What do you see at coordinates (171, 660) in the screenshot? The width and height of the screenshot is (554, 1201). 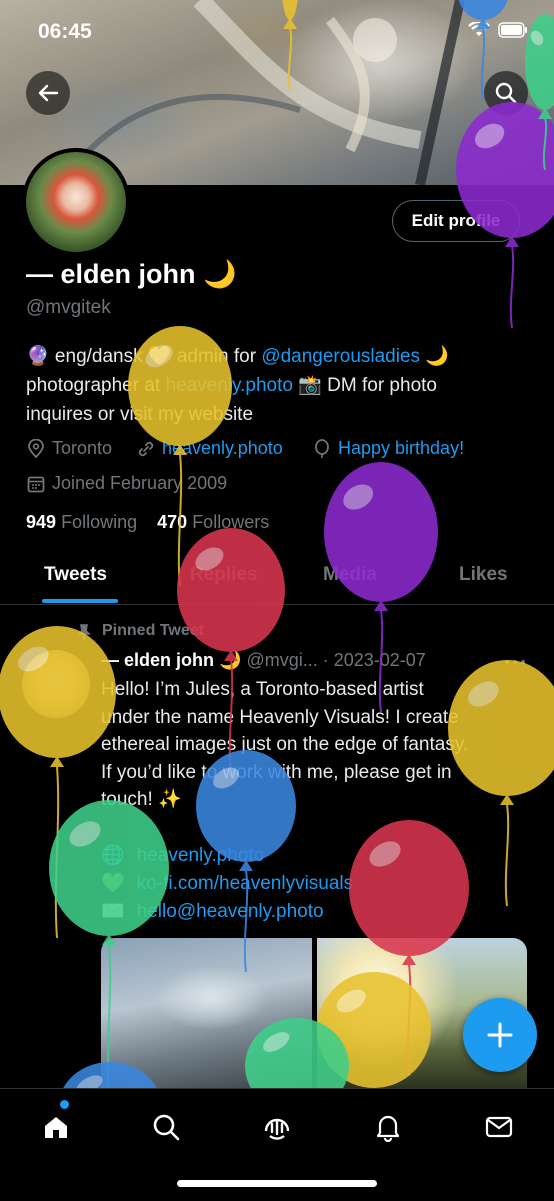 I see `tweet-author-name: — elden john 🌙` at bounding box center [171, 660].